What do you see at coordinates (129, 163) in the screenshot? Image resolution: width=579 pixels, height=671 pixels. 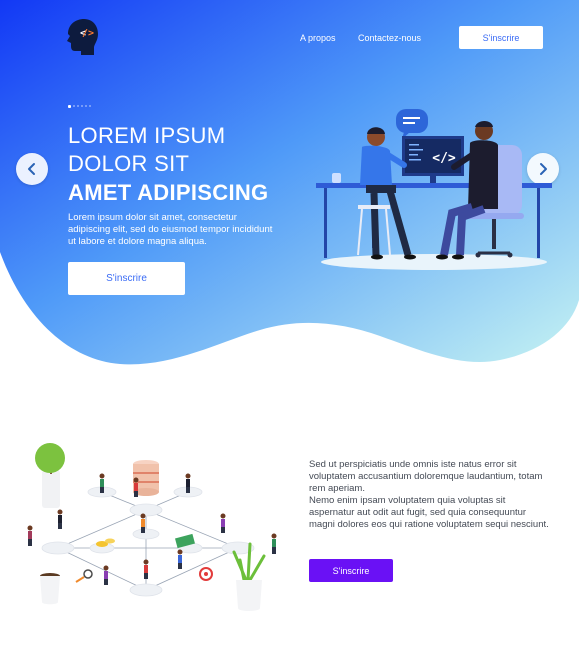 I see `hero-title-line: DOLOR SIT` at bounding box center [129, 163].